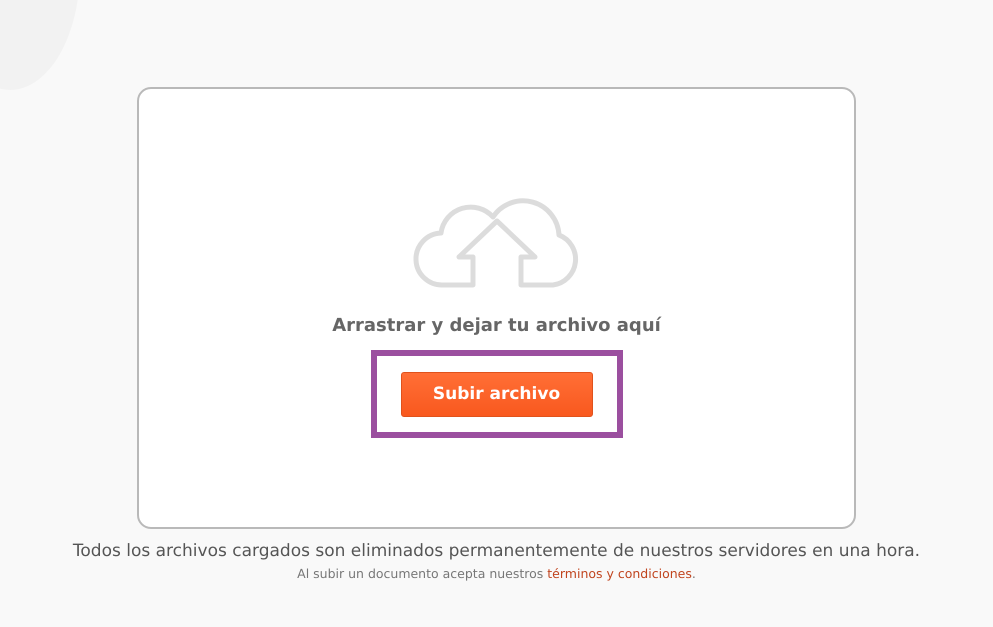 This screenshot has width=993, height=627. Describe the element at coordinates (496, 551) in the screenshot. I see `deletion-notice: Todos los archivos cargados son eliminados permanentemente de nuestros servidores en una hora.` at that location.